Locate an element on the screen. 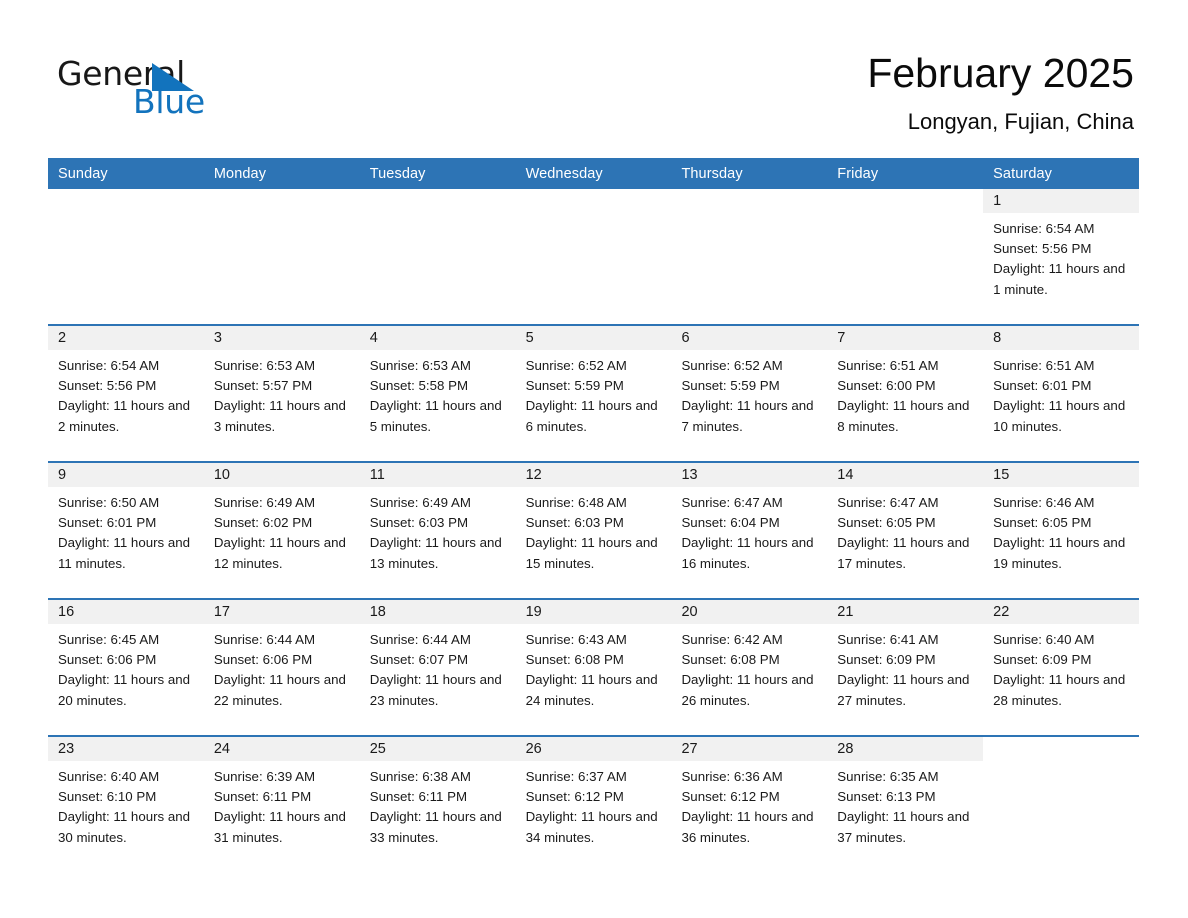 This screenshot has height=918, width=1188. daylight-text: Daylight: 11 hours and 28 minutes. is located at coordinates (1059, 690).